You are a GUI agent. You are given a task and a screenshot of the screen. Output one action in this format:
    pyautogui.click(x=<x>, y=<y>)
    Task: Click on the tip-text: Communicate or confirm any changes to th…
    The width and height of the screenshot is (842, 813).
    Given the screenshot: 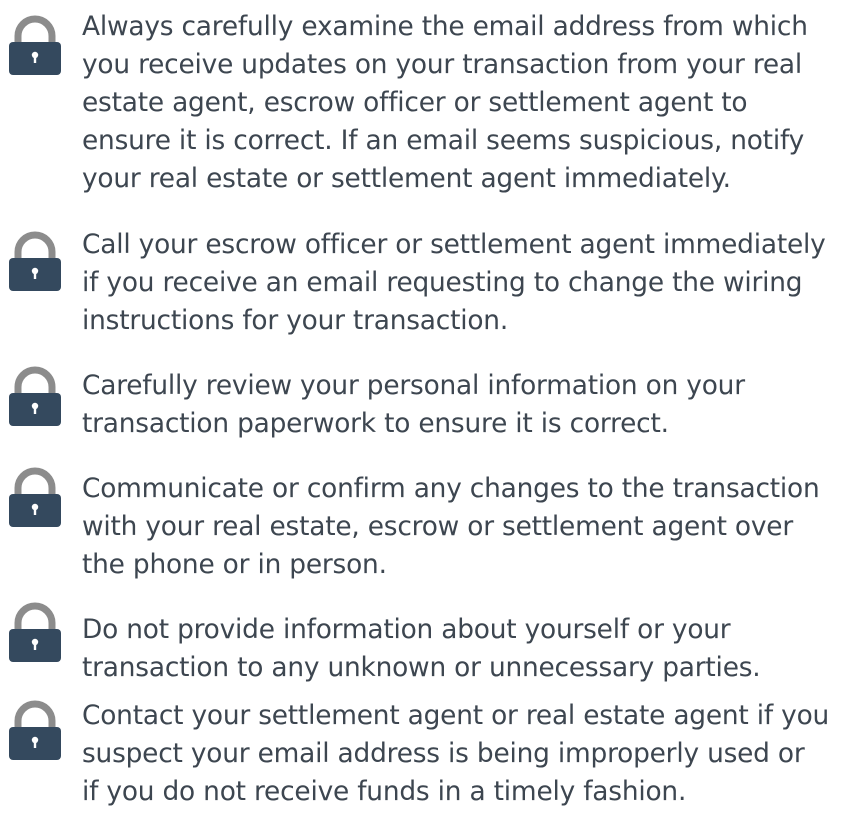 What is the action you would take?
    pyautogui.click(x=451, y=526)
    